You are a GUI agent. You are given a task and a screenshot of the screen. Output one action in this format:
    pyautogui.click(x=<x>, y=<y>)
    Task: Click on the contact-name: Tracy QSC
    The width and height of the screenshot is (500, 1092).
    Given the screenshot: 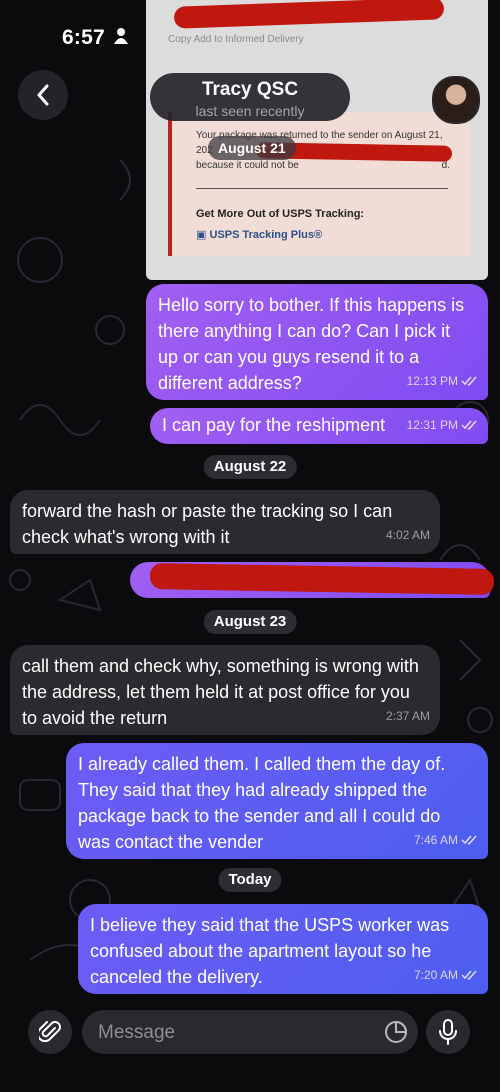 What is the action you would take?
    pyautogui.click(x=250, y=89)
    